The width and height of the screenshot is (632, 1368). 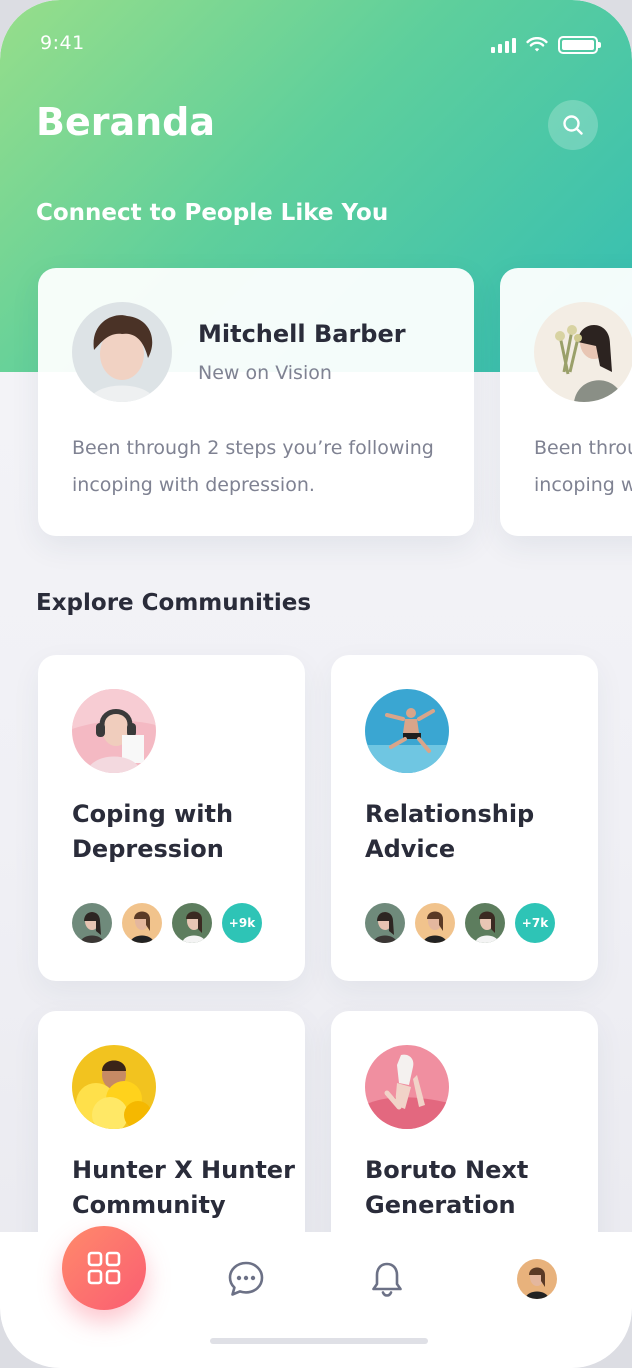 I want to click on page-title: Beranda, so click(x=126, y=122).